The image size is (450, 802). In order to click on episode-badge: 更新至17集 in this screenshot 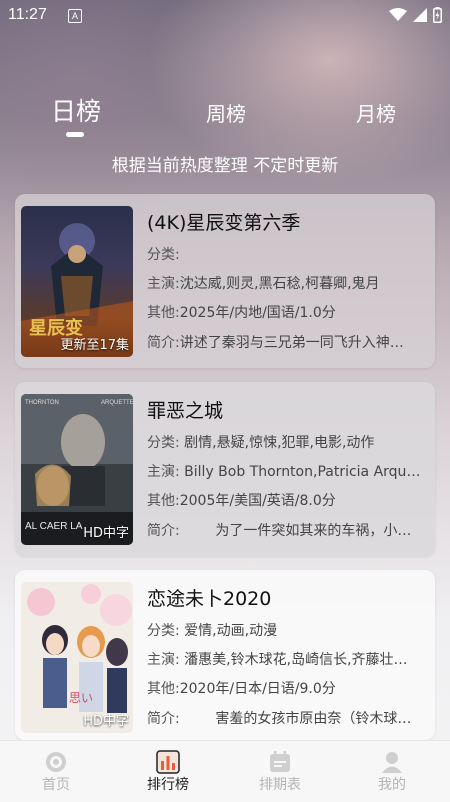, I will do `click(94, 345)`.